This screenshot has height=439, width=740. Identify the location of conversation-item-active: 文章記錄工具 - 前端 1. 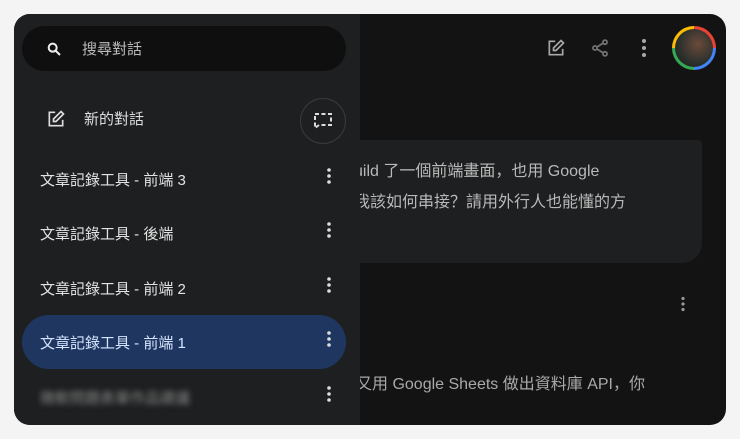
(184, 342).